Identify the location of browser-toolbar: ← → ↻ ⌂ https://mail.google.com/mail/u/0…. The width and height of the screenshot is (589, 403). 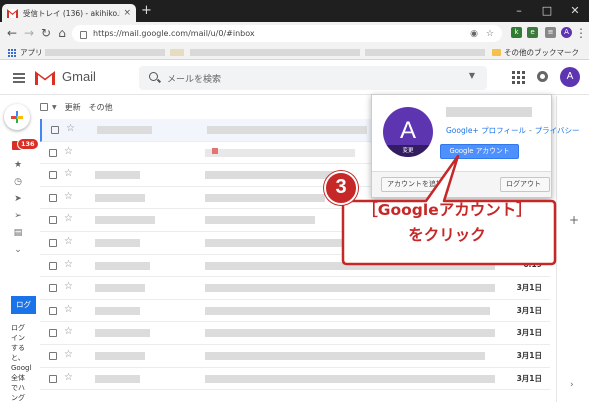
(294, 33).